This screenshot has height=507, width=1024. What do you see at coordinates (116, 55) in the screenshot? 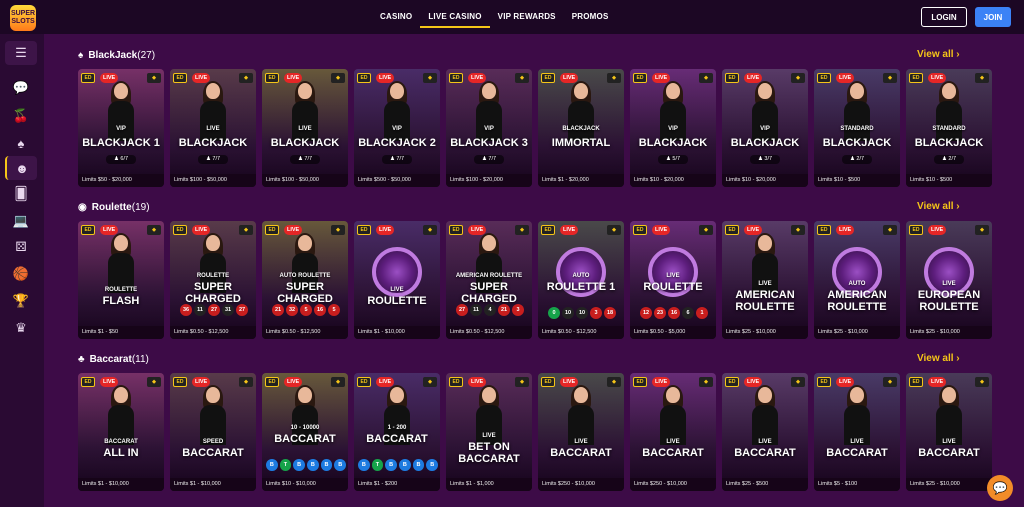
I see `section-header-blackjack: ♠ BlackJack(27)` at bounding box center [116, 55].